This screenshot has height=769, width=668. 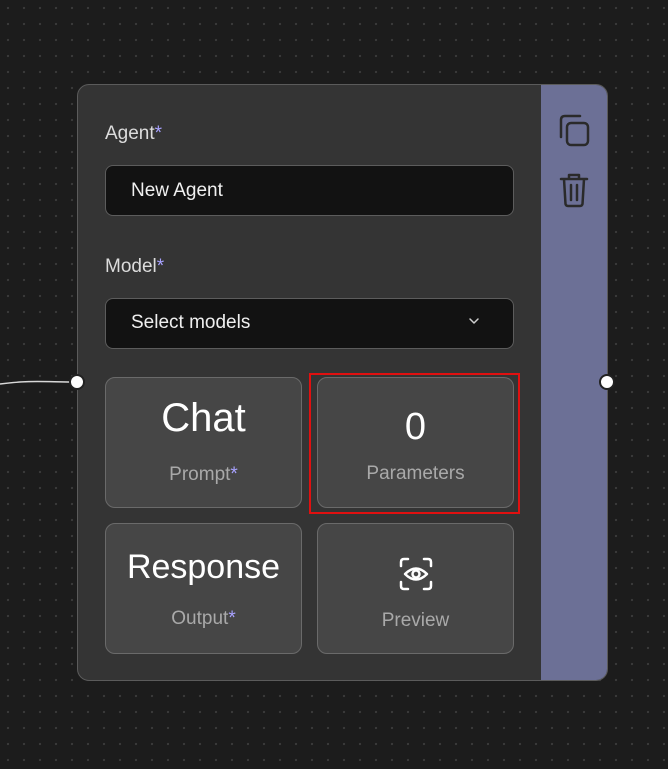 I want to click on node-side-rail, so click(x=574, y=382).